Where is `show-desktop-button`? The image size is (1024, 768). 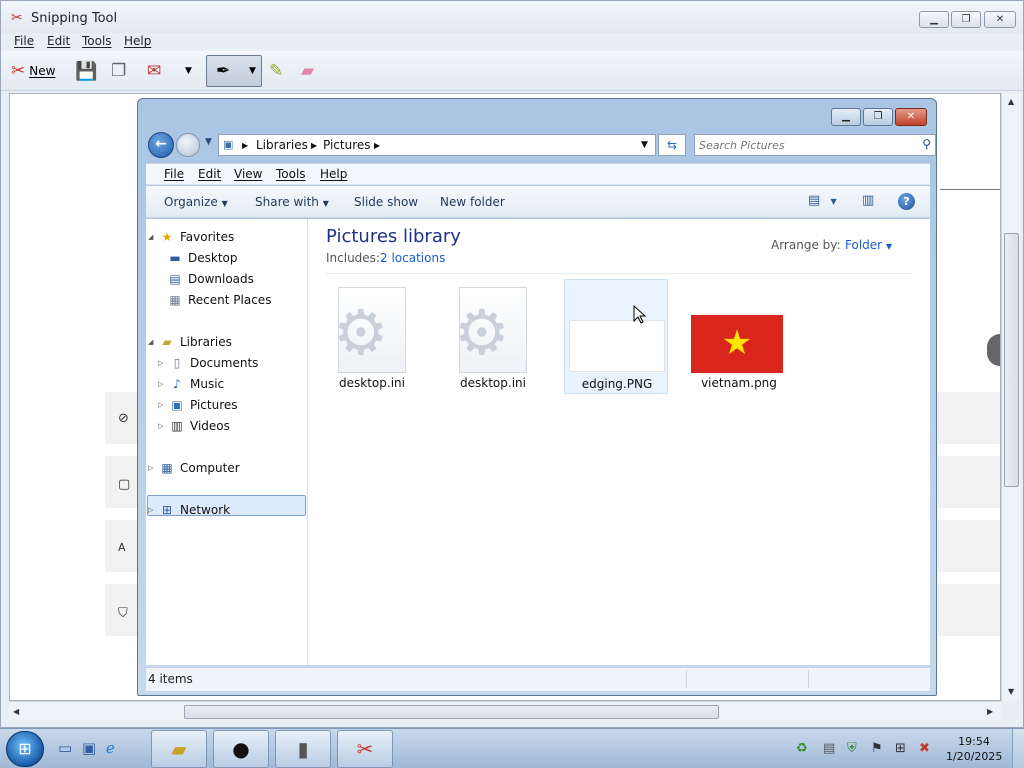 show-desktop-button is located at coordinates (1018, 748).